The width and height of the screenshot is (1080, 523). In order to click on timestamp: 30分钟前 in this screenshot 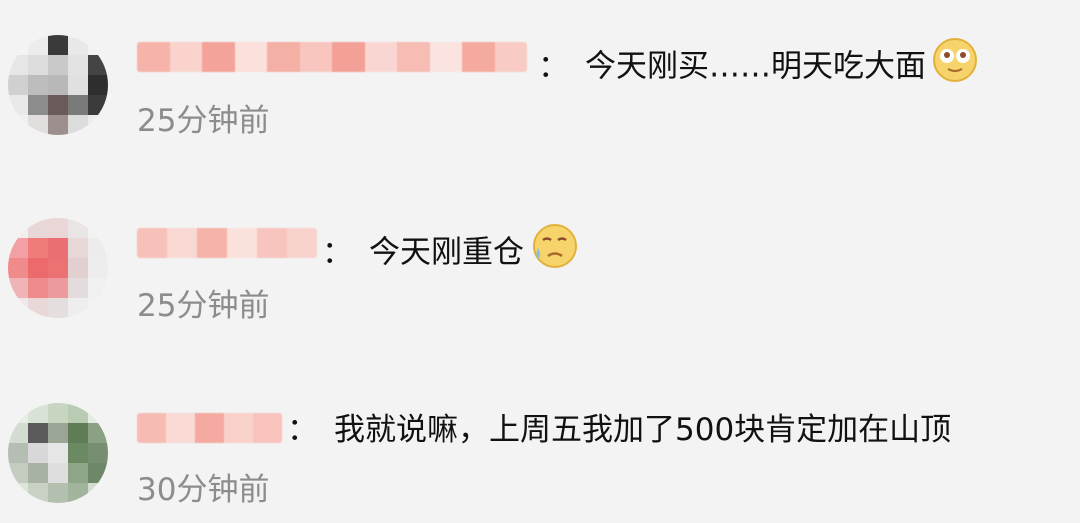, I will do `click(203, 490)`.